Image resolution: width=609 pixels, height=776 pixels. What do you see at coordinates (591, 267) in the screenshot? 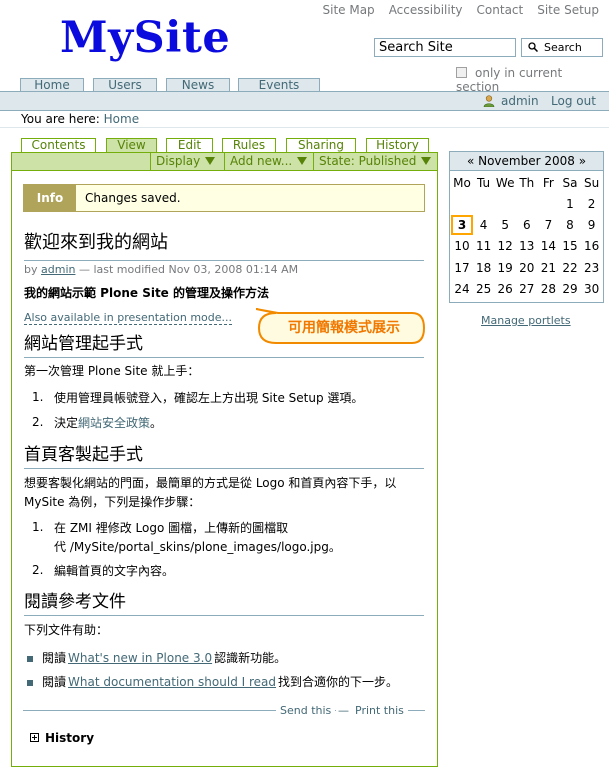
I see `calendar-day: 23` at bounding box center [591, 267].